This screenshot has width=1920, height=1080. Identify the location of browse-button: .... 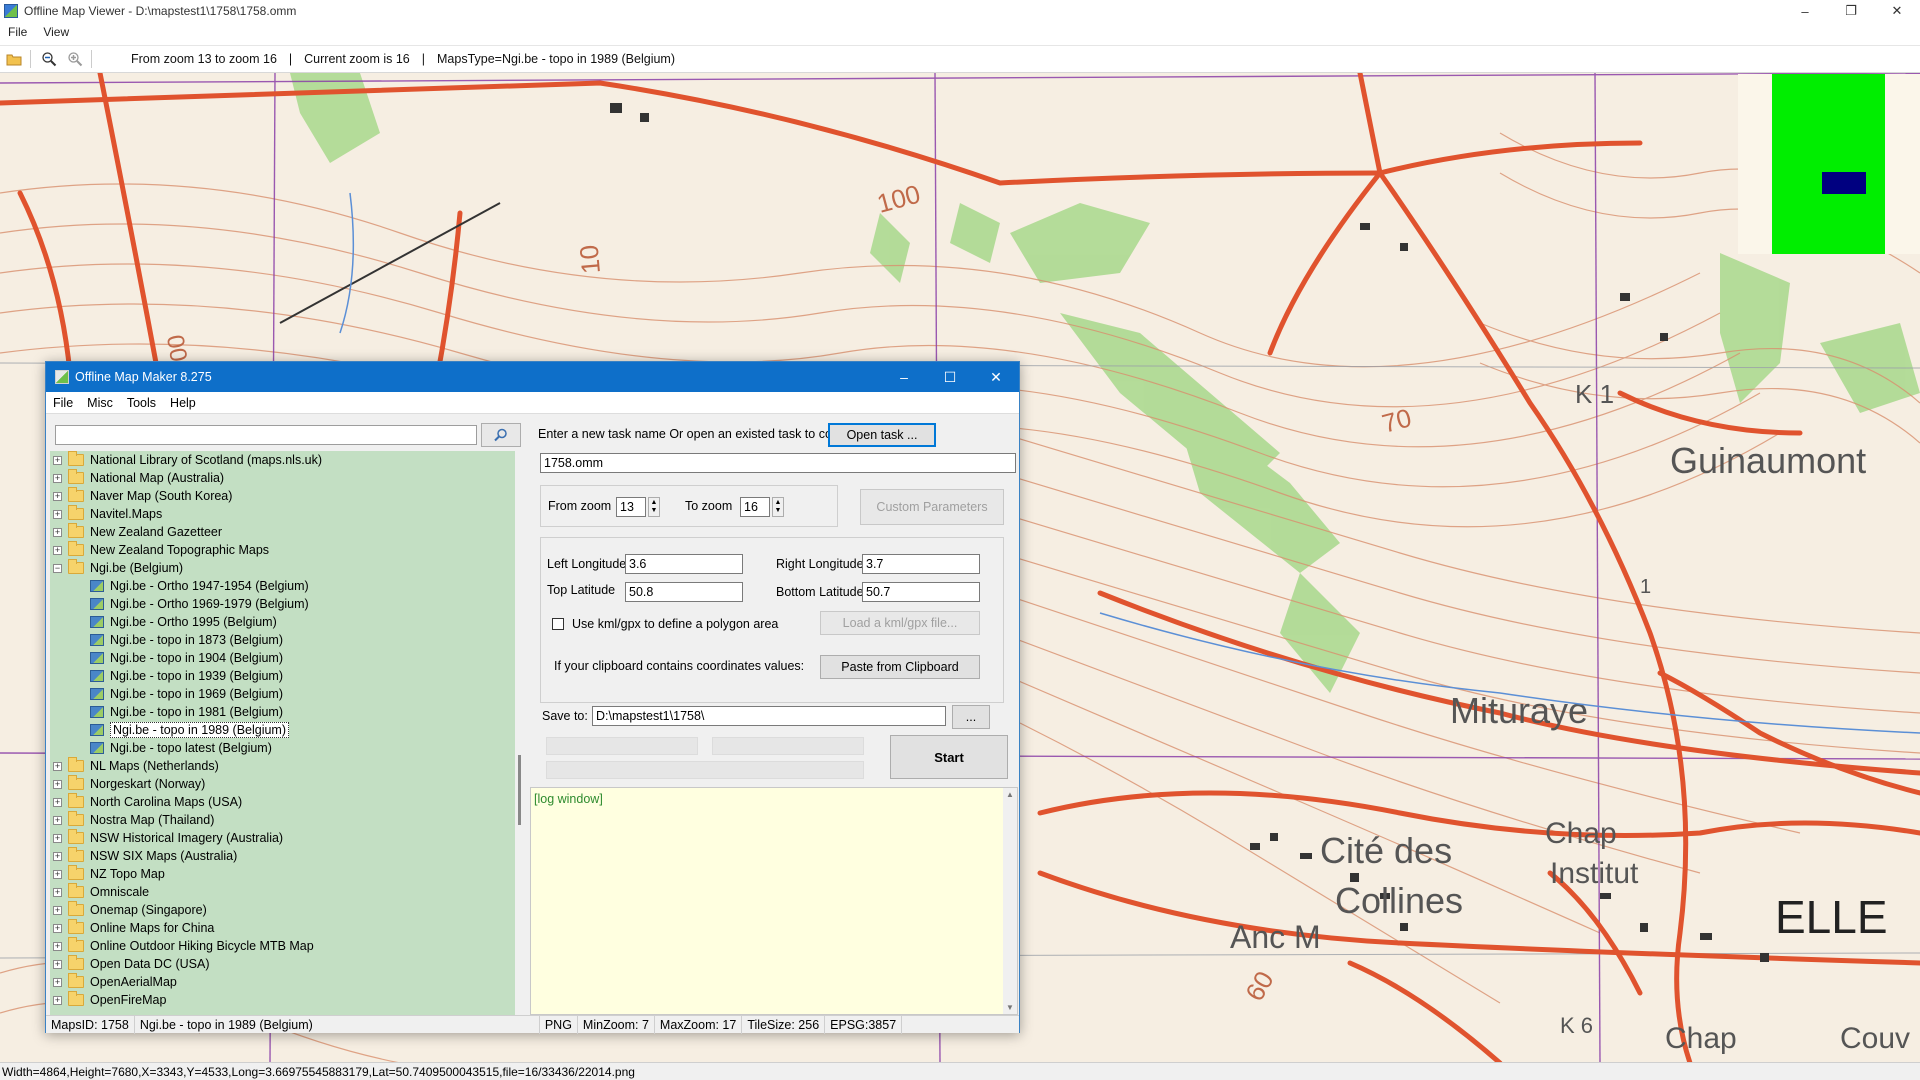
(971, 717).